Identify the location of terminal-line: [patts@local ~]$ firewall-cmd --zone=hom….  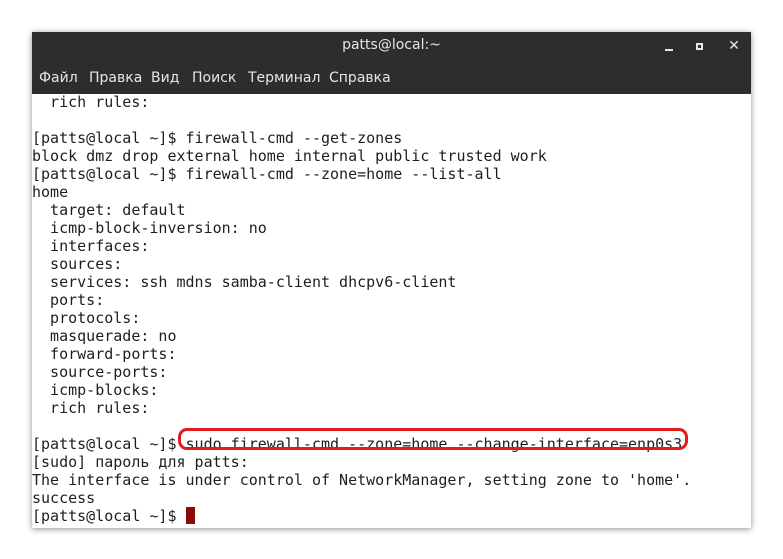
(267, 174).